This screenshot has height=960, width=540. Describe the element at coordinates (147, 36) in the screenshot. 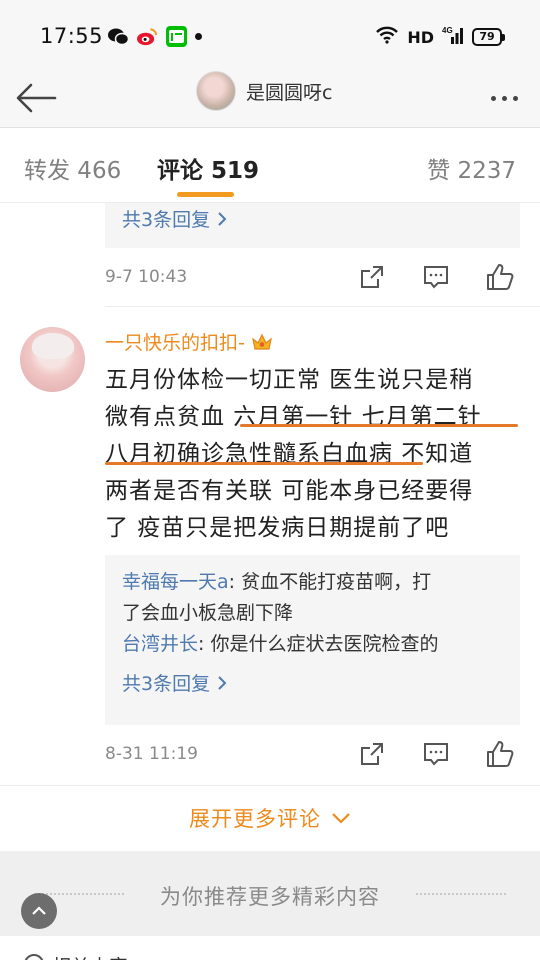

I see `weibo-icon` at that location.